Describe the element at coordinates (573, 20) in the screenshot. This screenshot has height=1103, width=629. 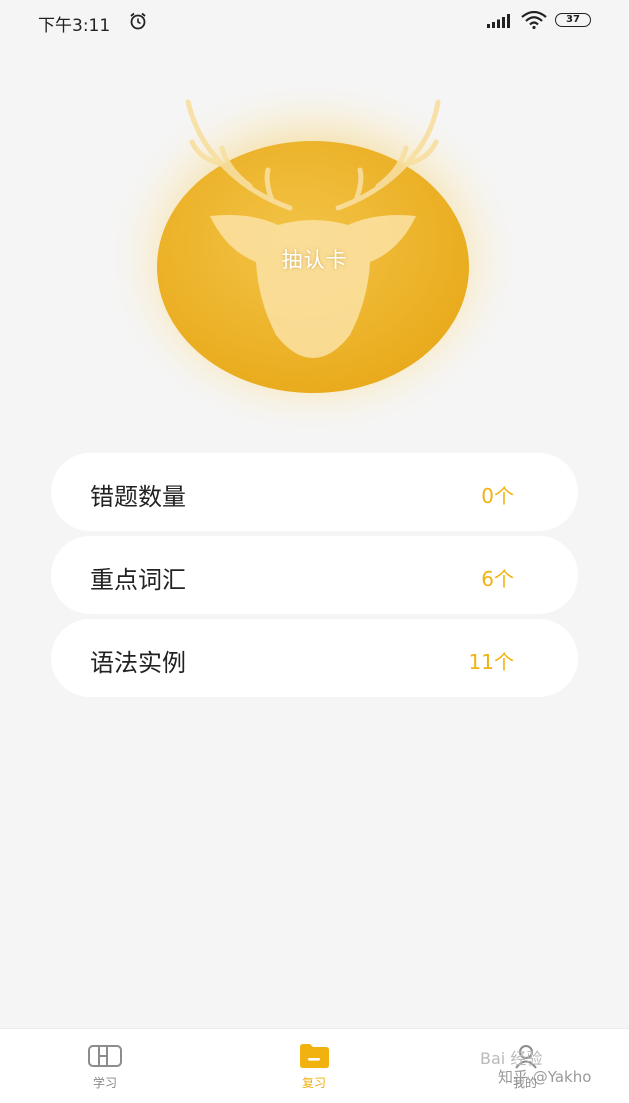
I see `battery-icon: 37` at that location.